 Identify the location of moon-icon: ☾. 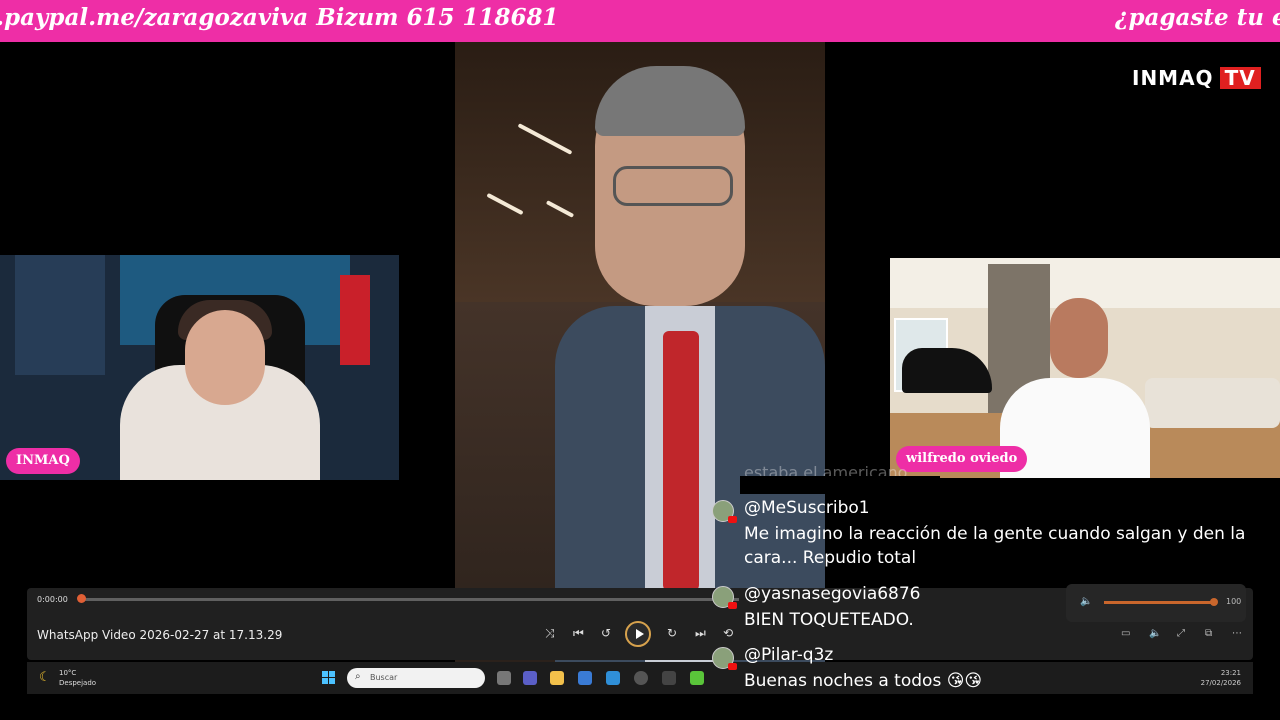
(45, 677).